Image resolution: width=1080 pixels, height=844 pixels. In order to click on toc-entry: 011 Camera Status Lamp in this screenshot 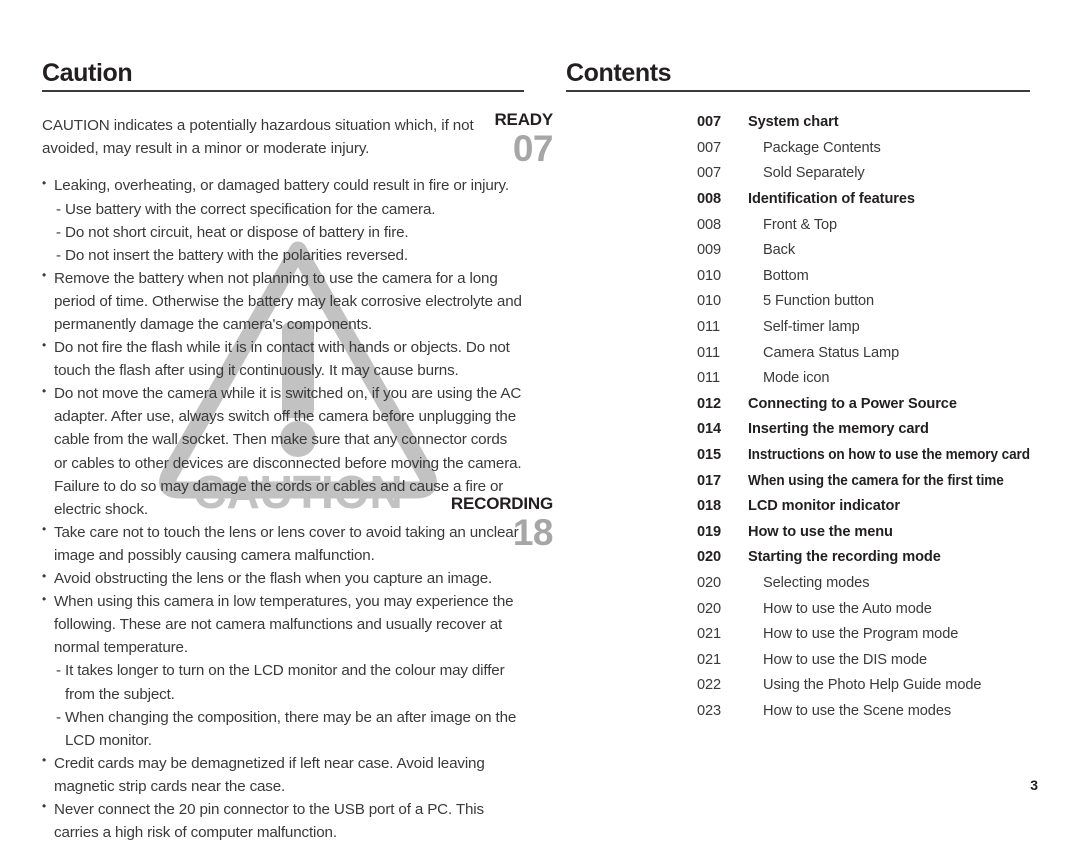, I will do `click(863, 354)`.